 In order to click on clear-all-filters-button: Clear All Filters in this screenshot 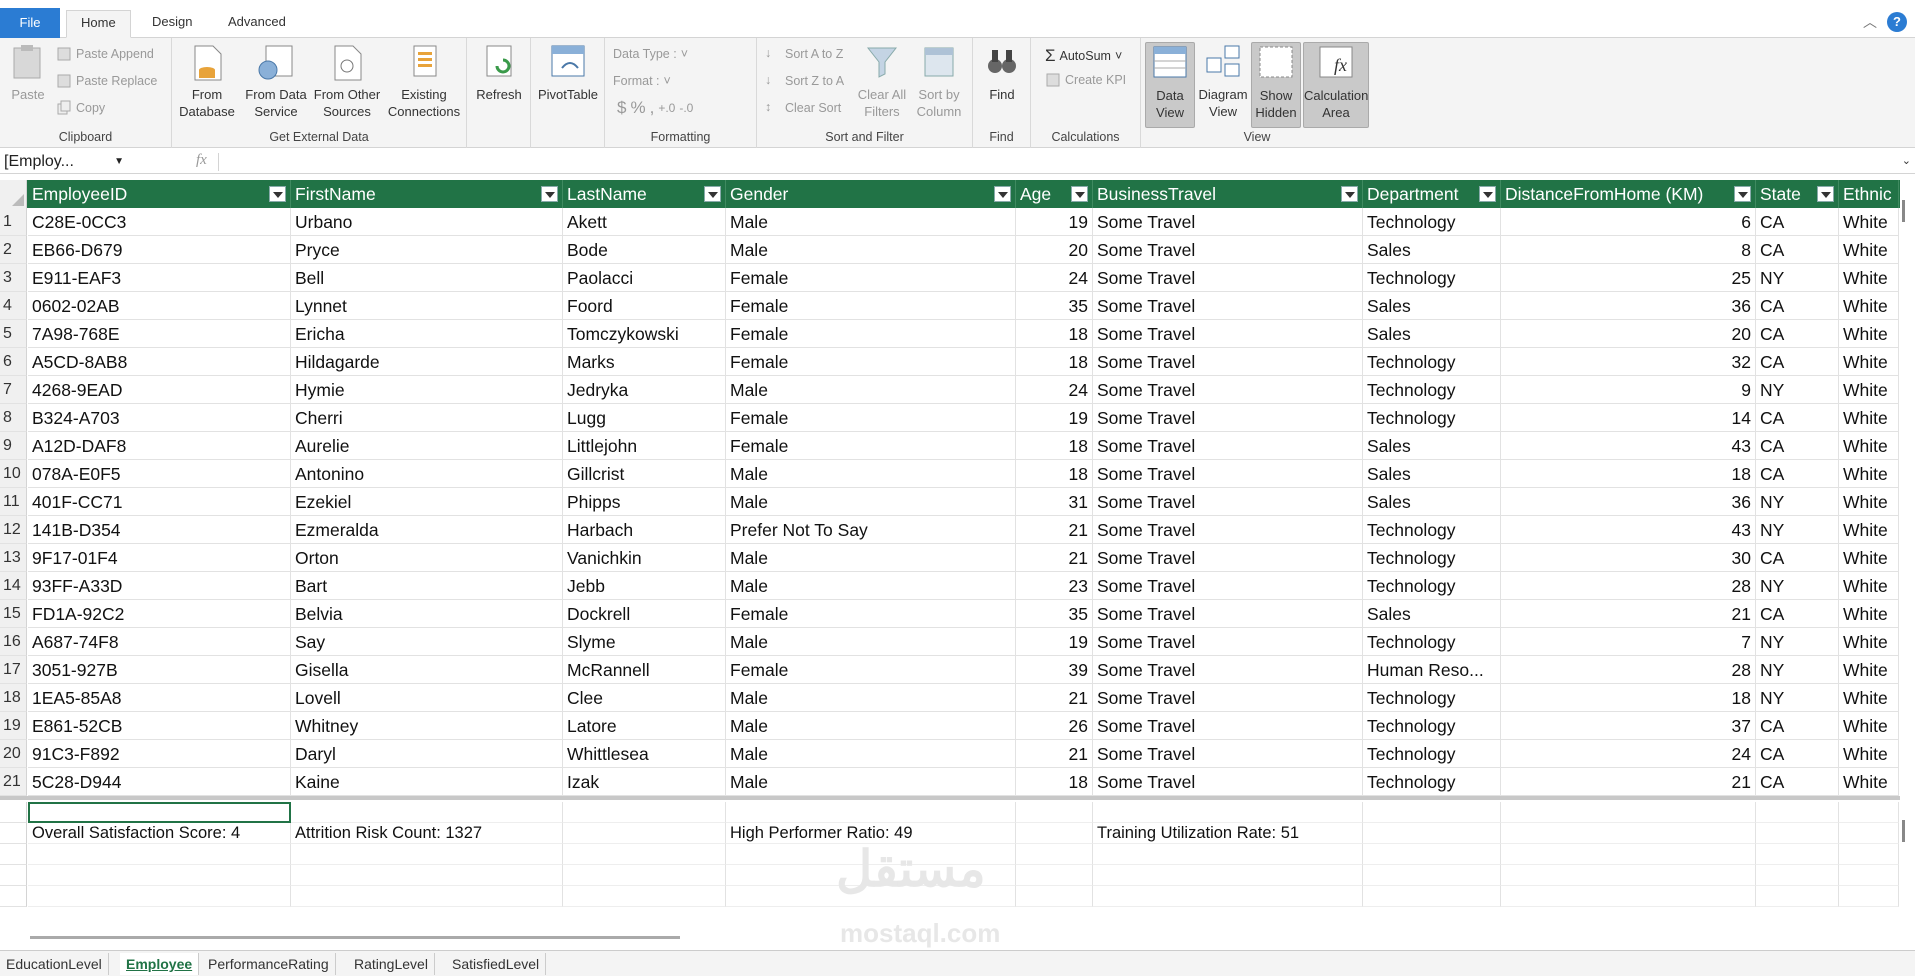, I will do `click(882, 81)`.